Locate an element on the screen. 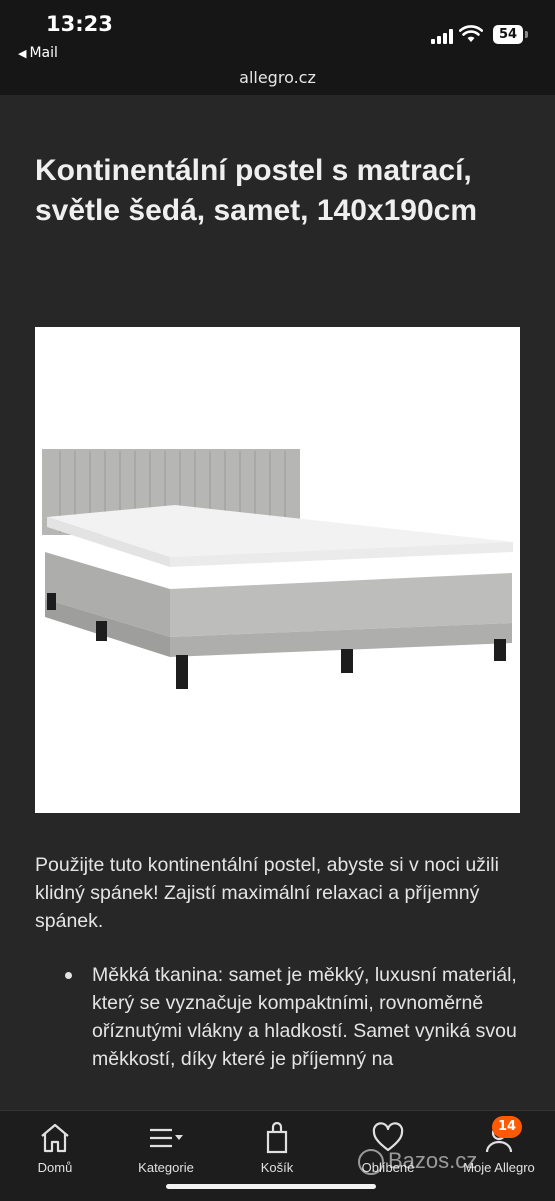 The height and width of the screenshot is (1201, 555). tab-home: Domů is located at coordinates (55, 1147).